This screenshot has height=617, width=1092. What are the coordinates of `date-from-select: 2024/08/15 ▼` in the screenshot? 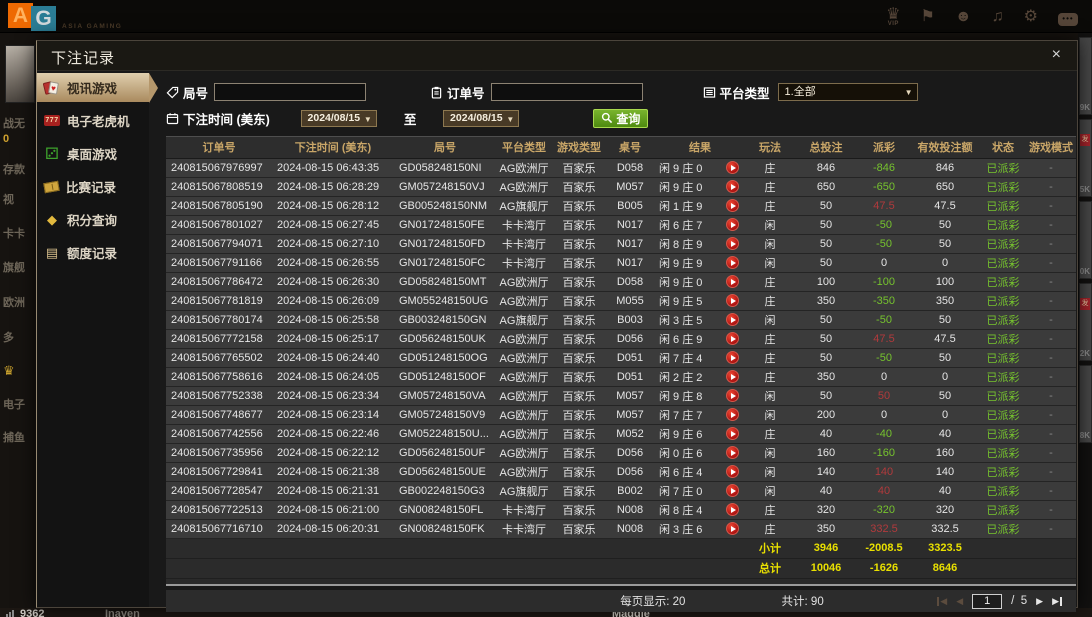 It's located at (338, 118).